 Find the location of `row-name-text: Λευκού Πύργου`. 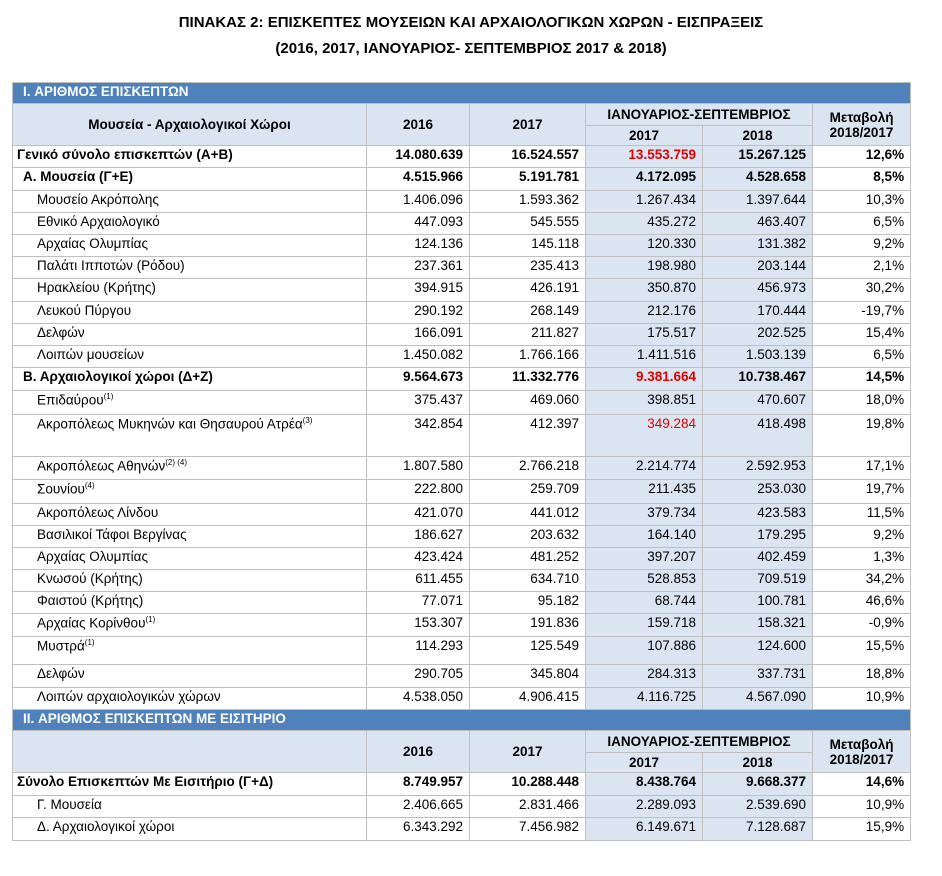

row-name-text: Λευκού Πύργου is located at coordinates (84, 310).